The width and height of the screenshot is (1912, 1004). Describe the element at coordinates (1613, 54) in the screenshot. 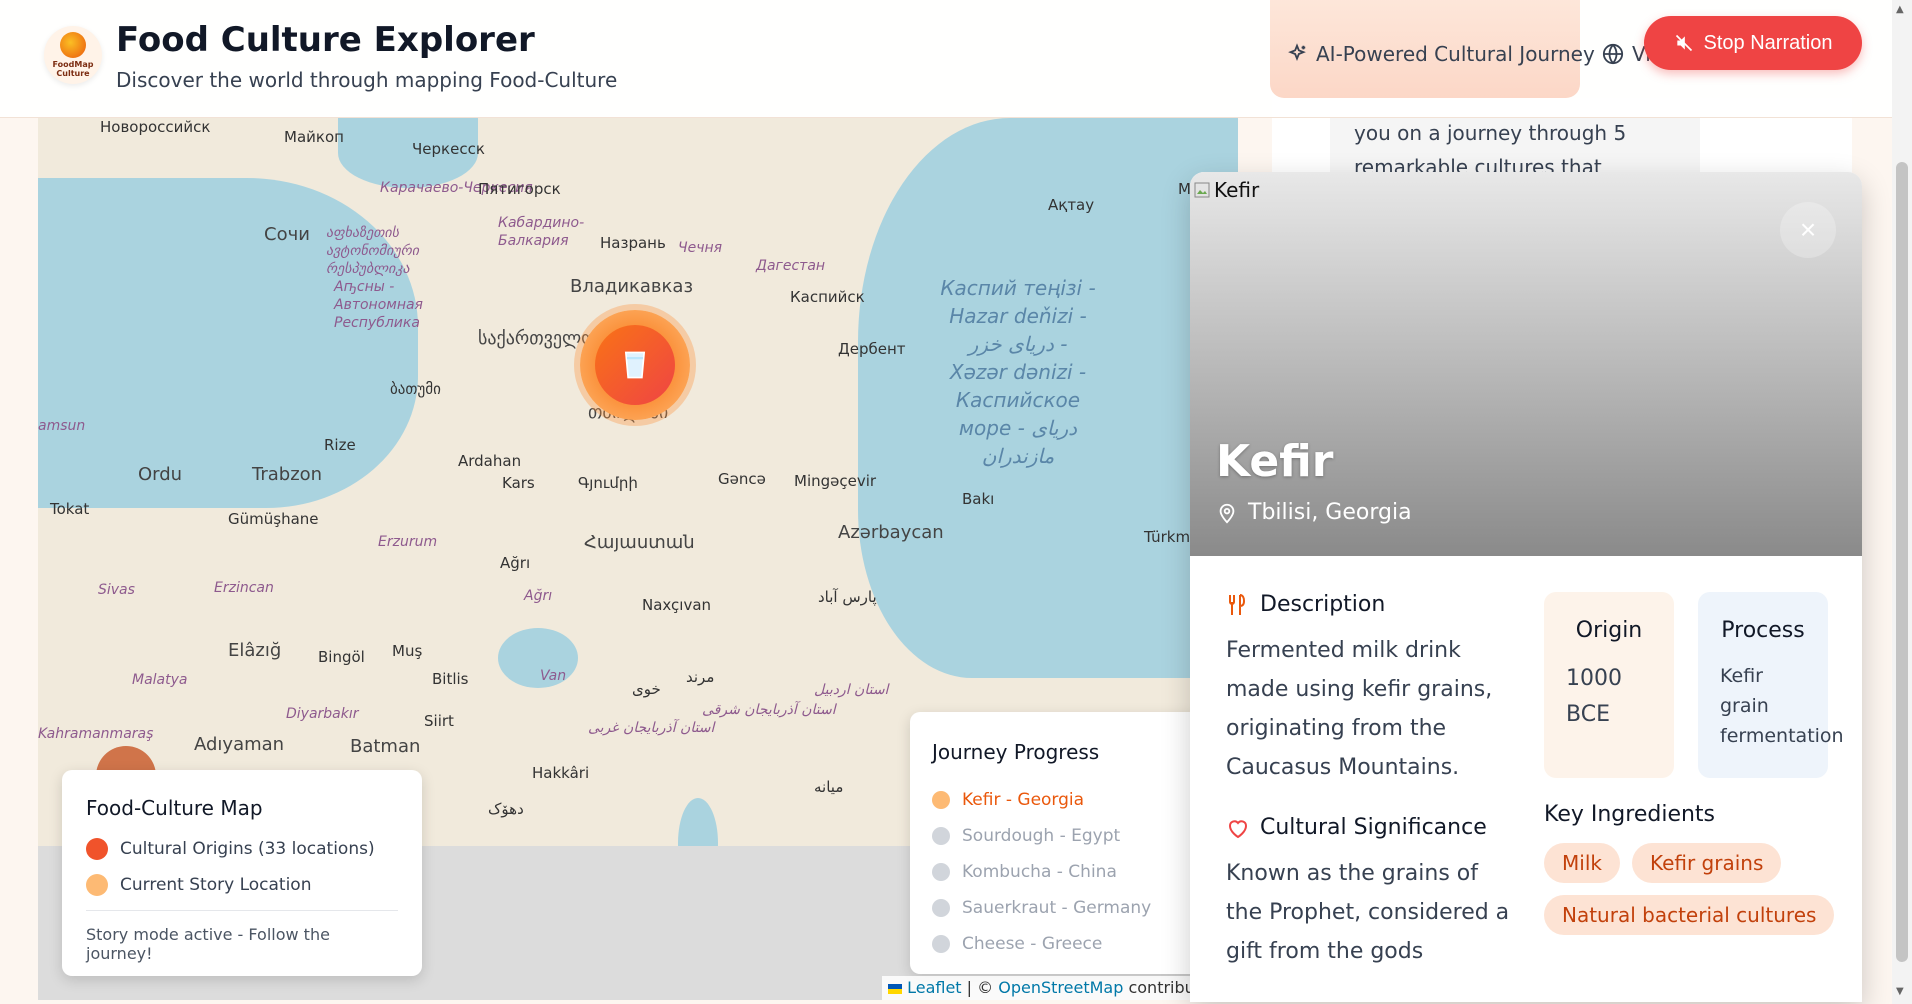

I see `globe-icon` at that location.